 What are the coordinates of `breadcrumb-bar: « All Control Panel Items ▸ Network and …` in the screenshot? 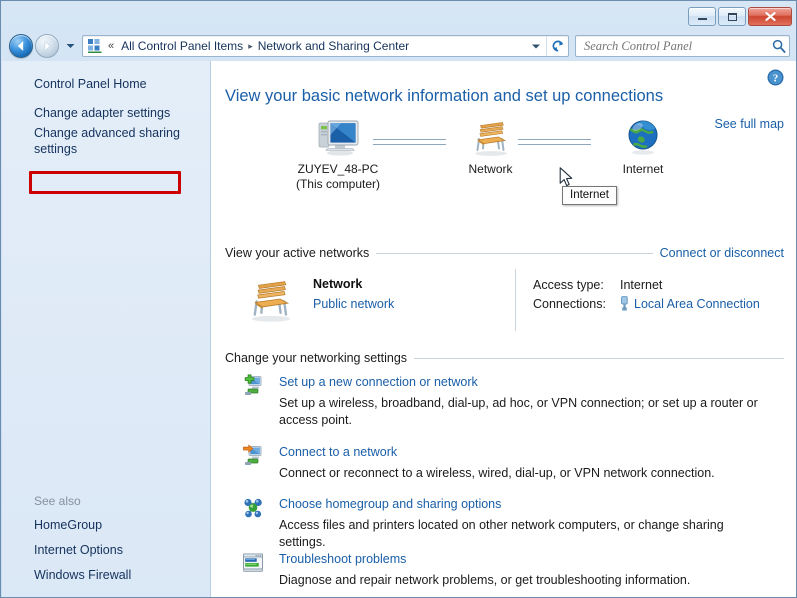 It's located at (325, 46).